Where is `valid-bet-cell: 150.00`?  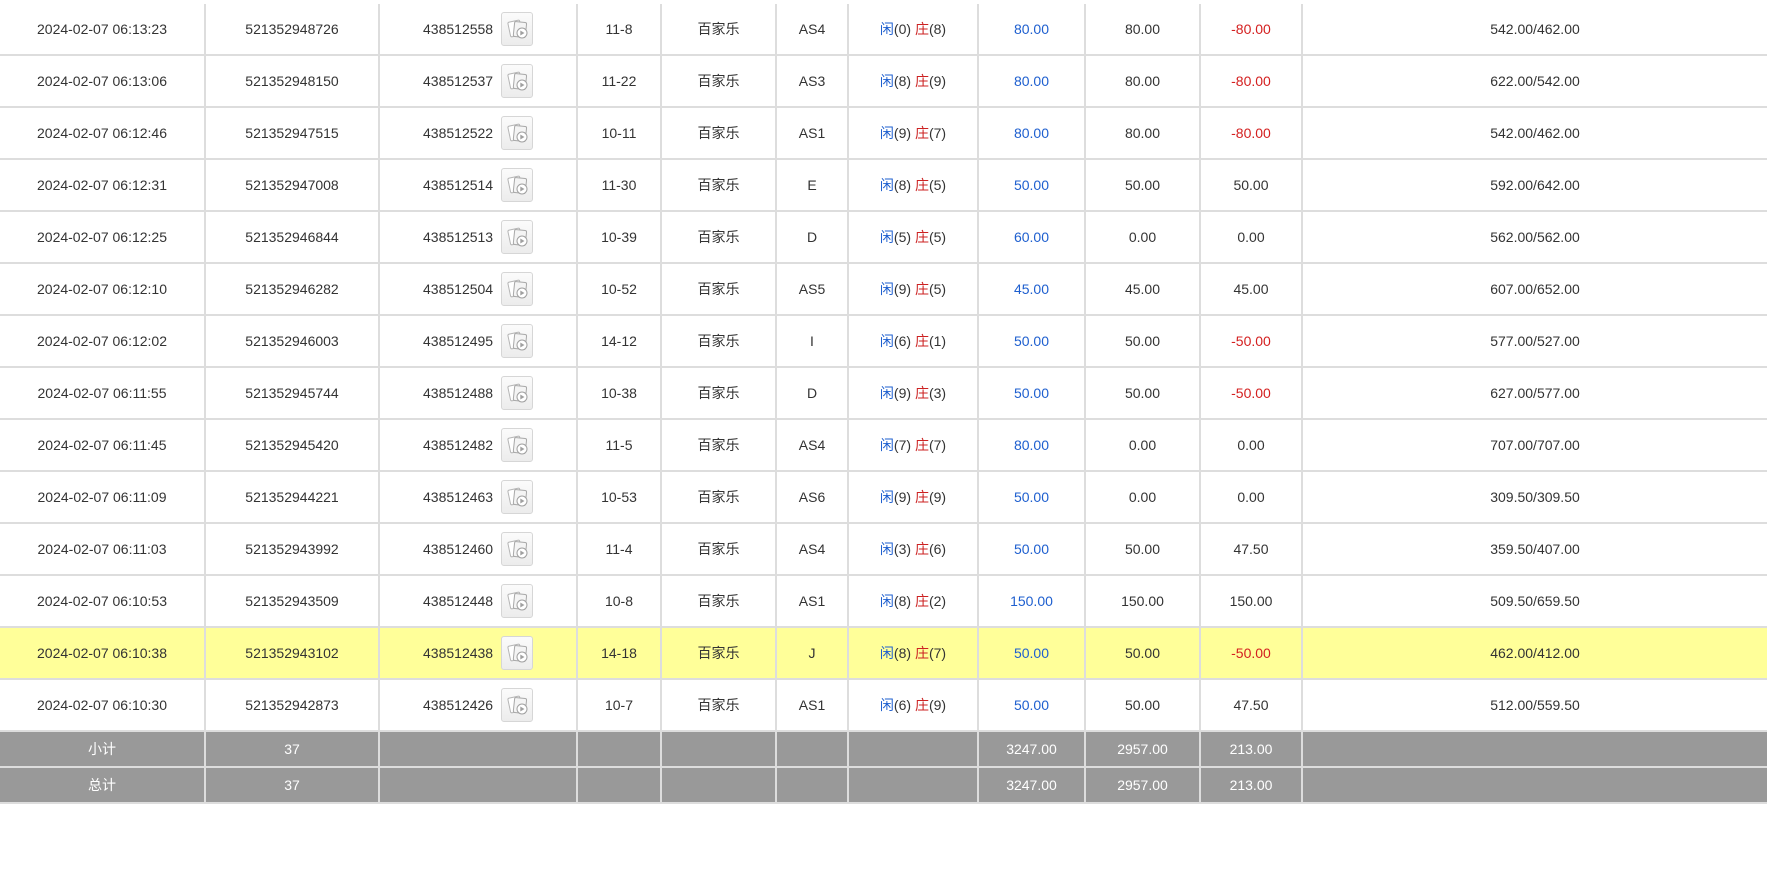
valid-bet-cell: 150.00 is located at coordinates (1142, 601).